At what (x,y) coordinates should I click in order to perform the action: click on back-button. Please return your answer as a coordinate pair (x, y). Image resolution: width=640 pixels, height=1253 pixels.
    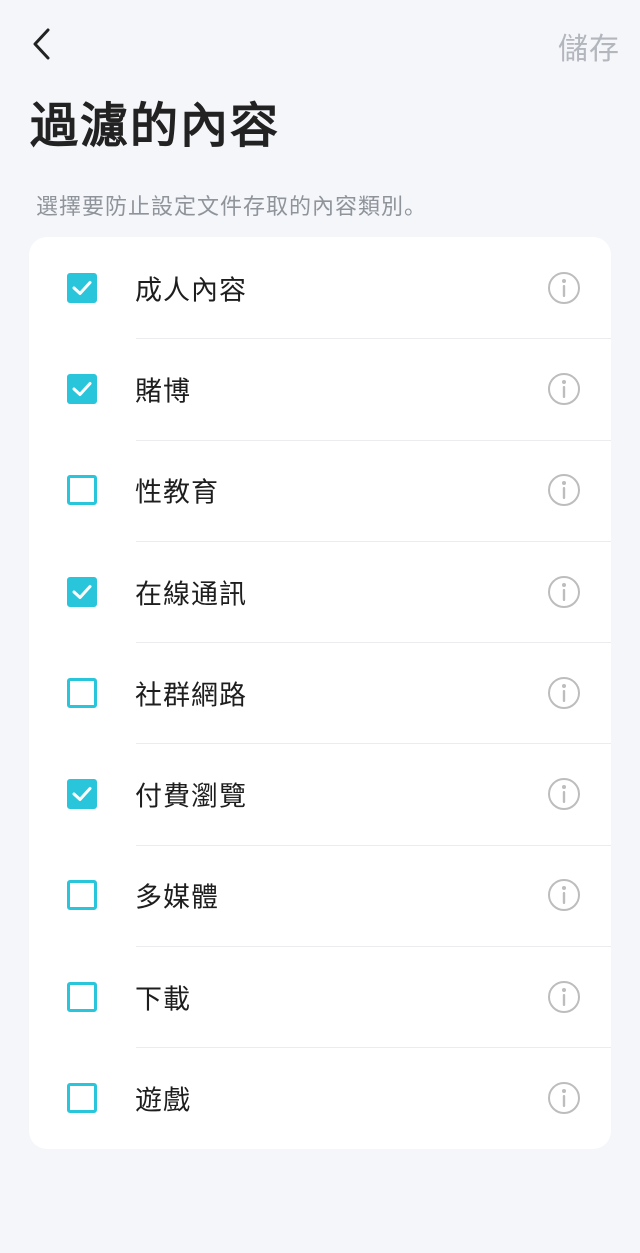
    Looking at the image, I should click on (42, 44).